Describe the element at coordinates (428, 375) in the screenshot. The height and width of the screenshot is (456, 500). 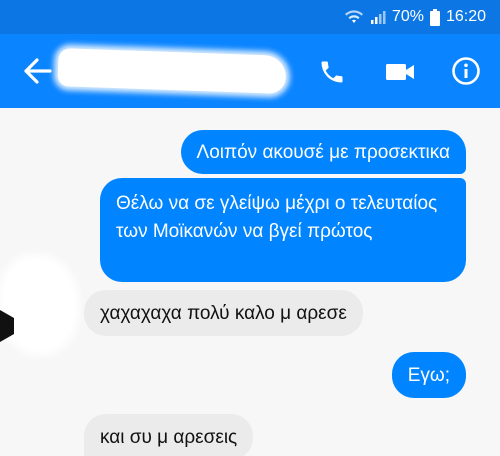
I see `outgoing-message: Εγω;` at that location.